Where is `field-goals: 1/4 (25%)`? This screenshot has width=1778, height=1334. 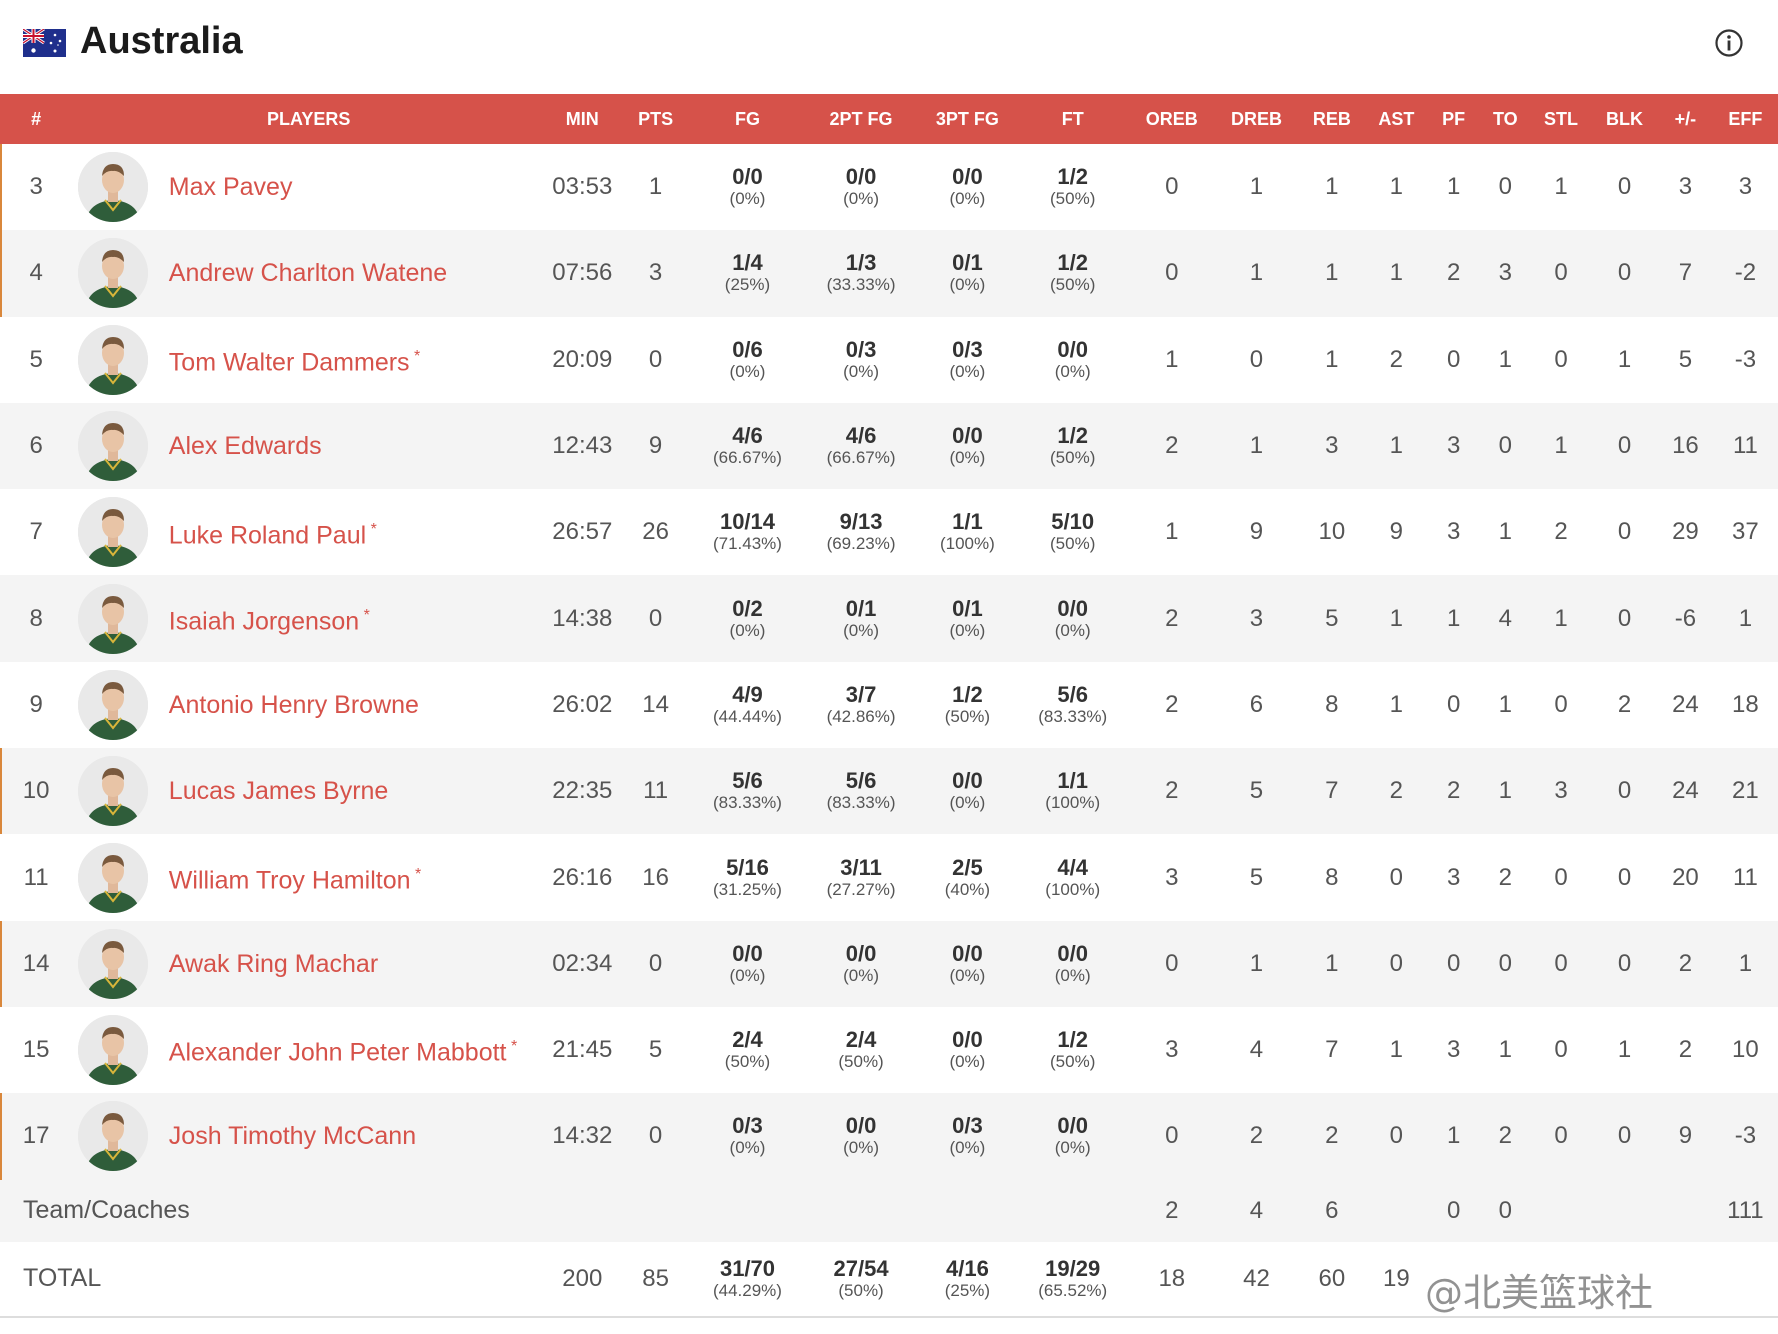 field-goals: 1/4 (25%) is located at coordinates (748, 273).